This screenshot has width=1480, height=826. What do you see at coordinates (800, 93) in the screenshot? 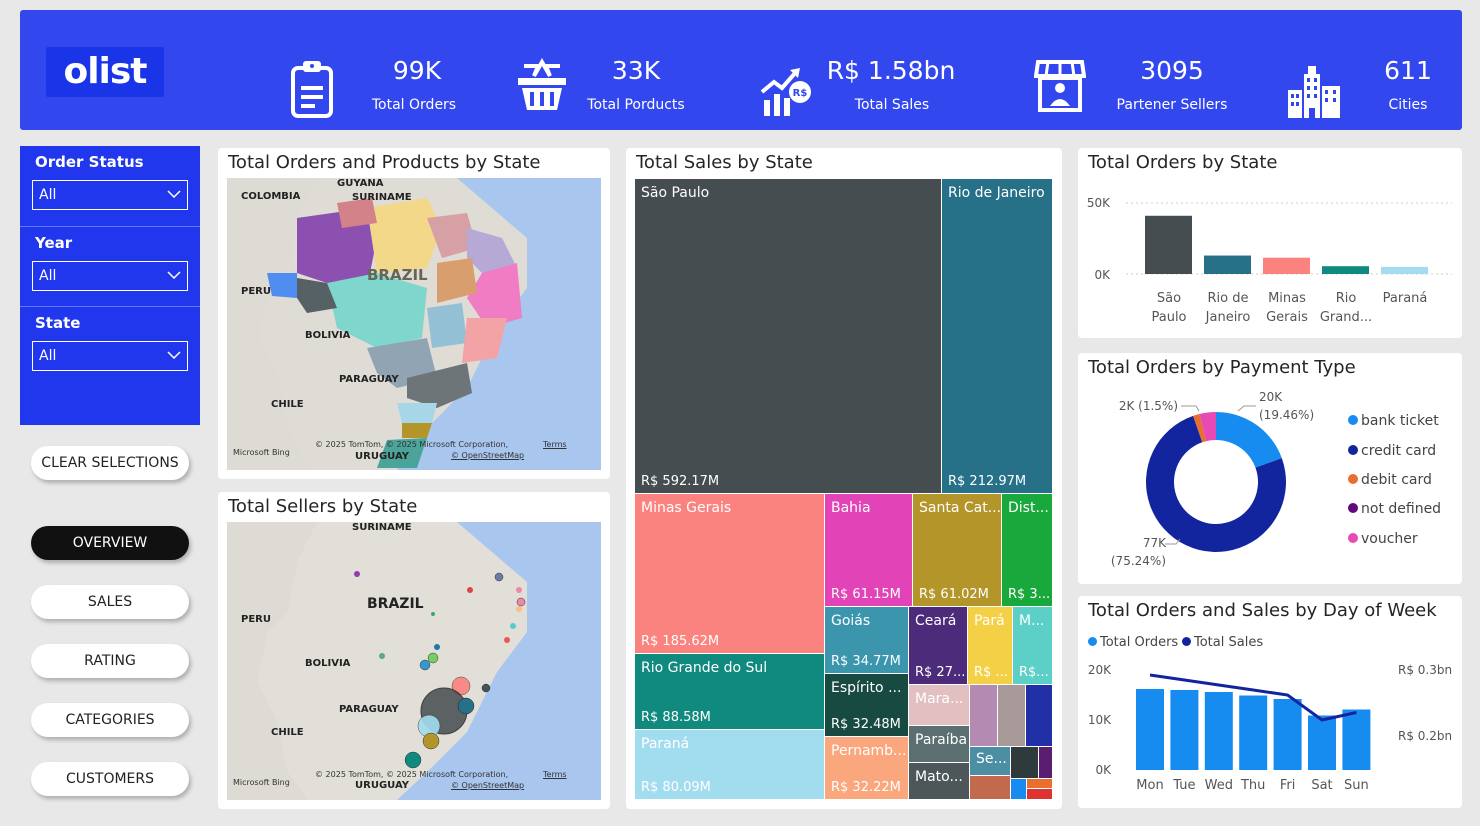
I see `svg-text: R$` at bounding box center [800, 93].